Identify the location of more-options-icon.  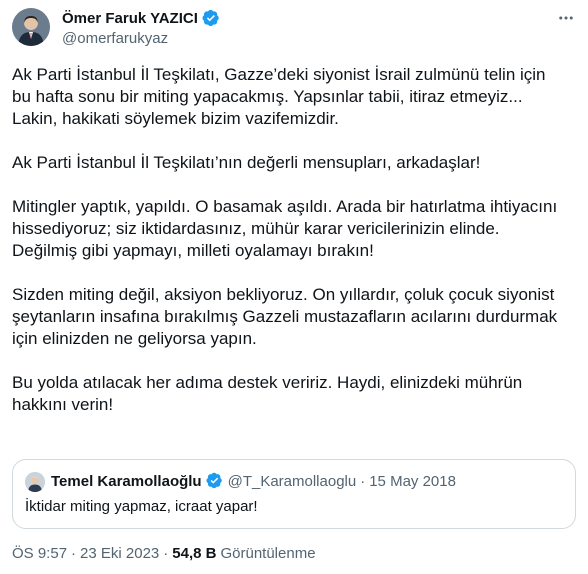
(566, 18).